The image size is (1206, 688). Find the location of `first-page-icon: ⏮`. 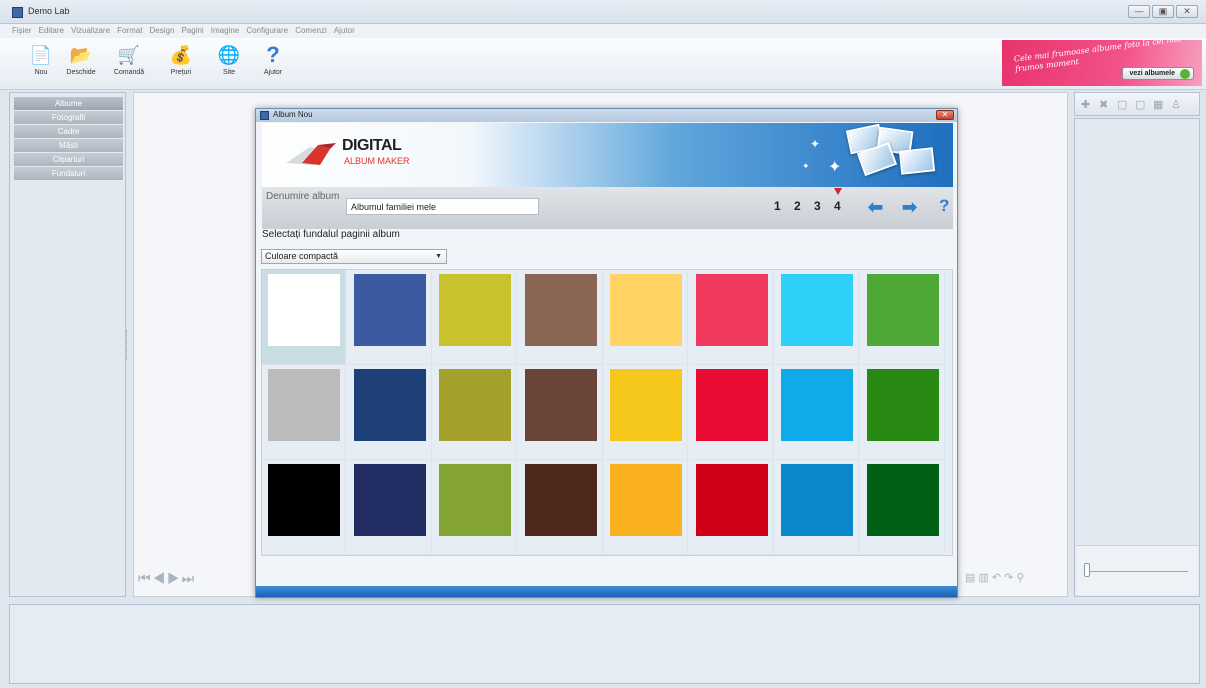

first-page-icon: ⏮ is located at coordinates (145, 578).